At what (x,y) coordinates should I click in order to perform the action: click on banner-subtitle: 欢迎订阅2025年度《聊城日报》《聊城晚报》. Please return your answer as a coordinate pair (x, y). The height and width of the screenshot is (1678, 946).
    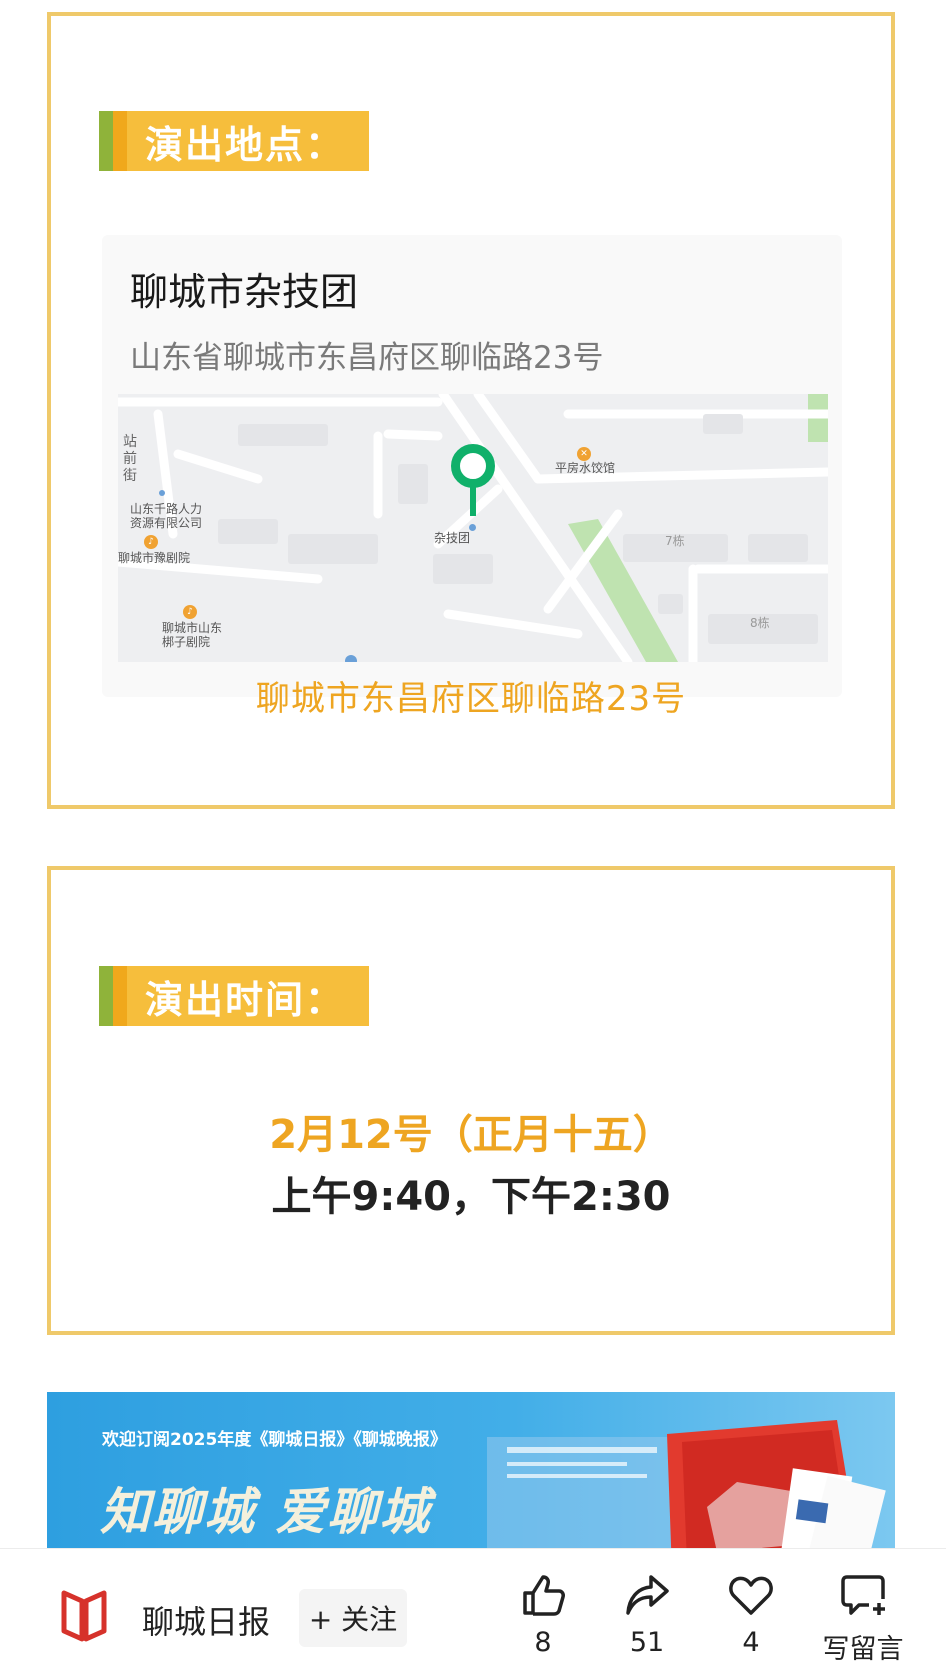
    Looking at the image, I should click on (274, 1440).